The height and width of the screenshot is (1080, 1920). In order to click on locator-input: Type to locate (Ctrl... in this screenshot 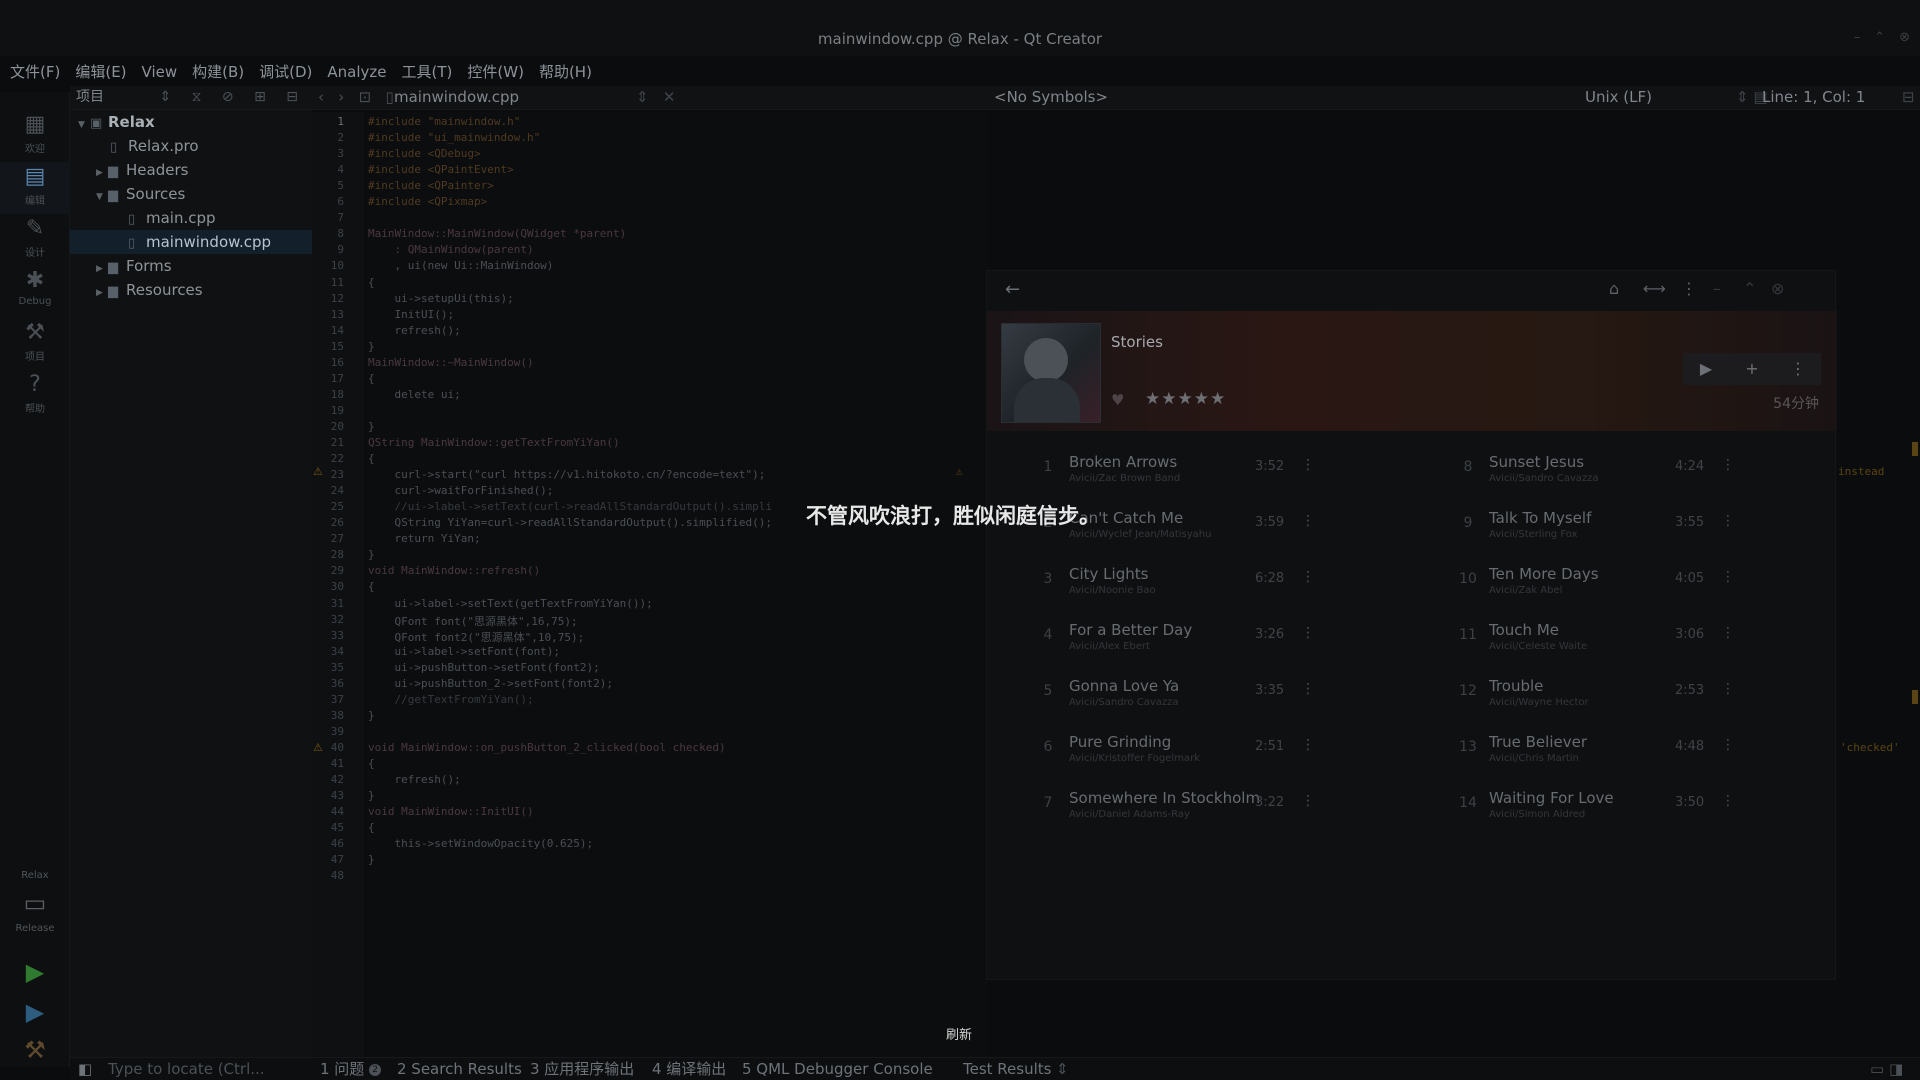, I will do `click(186, 1069)`.